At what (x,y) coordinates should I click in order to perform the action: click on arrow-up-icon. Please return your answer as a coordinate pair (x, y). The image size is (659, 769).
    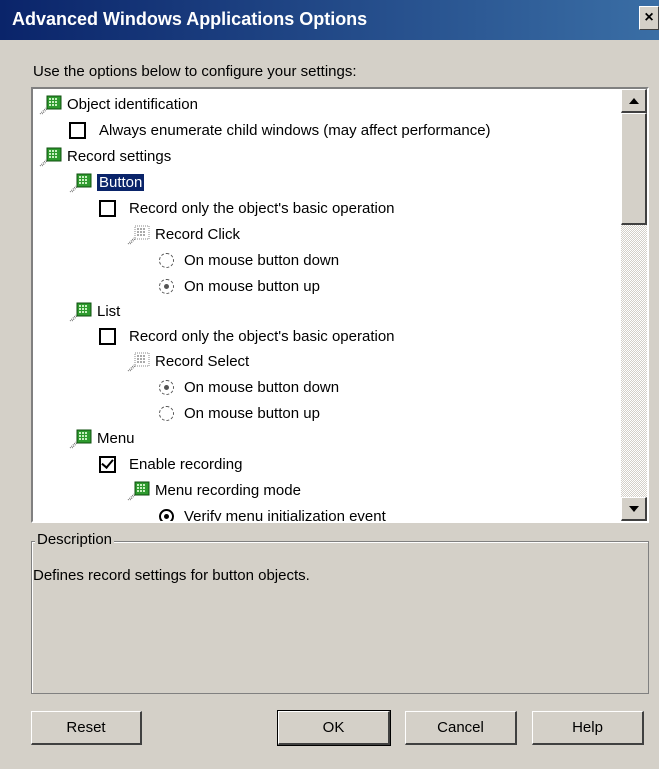
    Looking at the image, I should click on (634, 101).